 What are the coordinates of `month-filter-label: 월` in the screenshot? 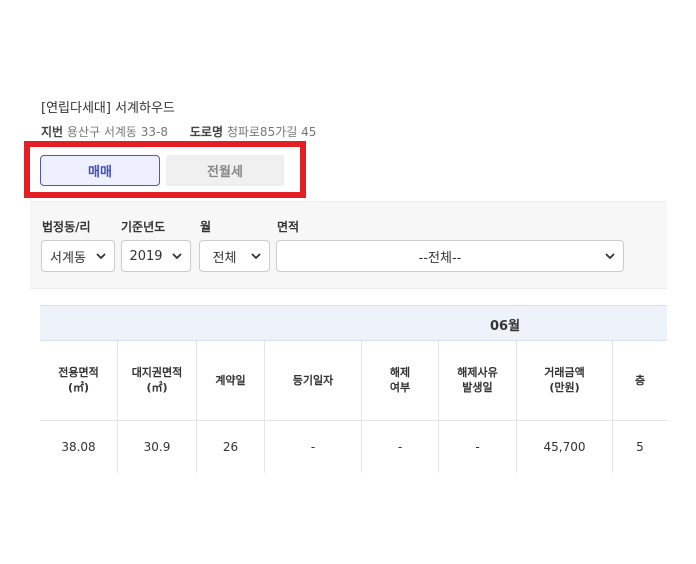 It's located at (206, 227).